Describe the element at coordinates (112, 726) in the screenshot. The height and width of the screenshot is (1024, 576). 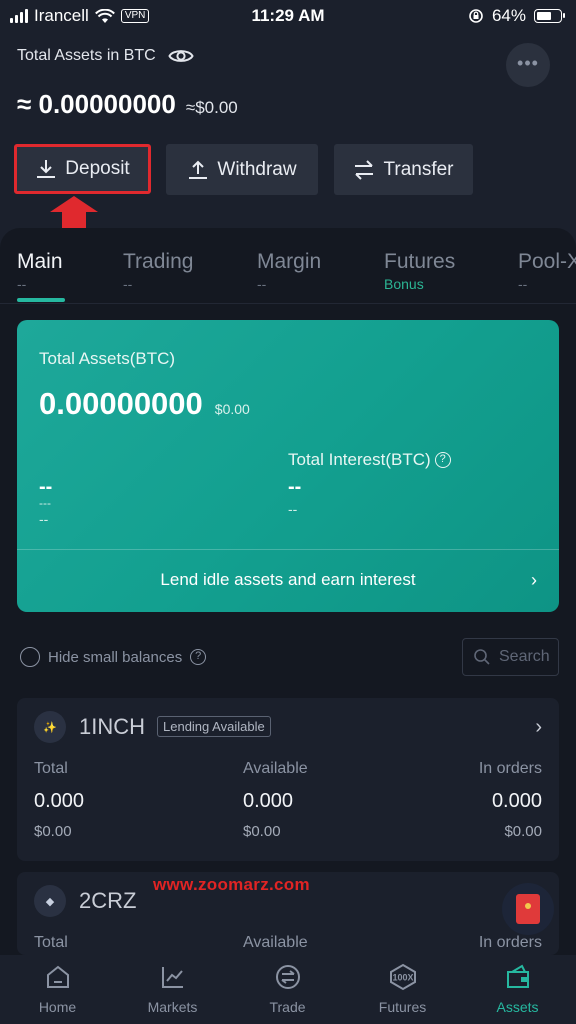
I see `asset-symbol: 1INCH` at that location.